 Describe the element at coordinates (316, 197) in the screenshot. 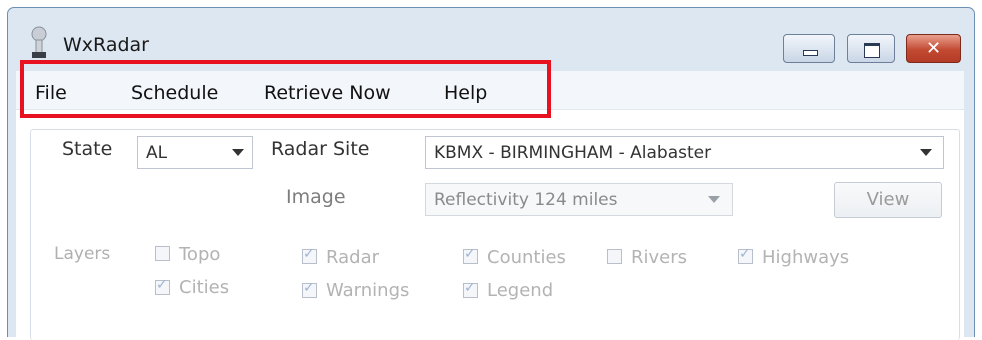

I see `image-label: Image` at that location.